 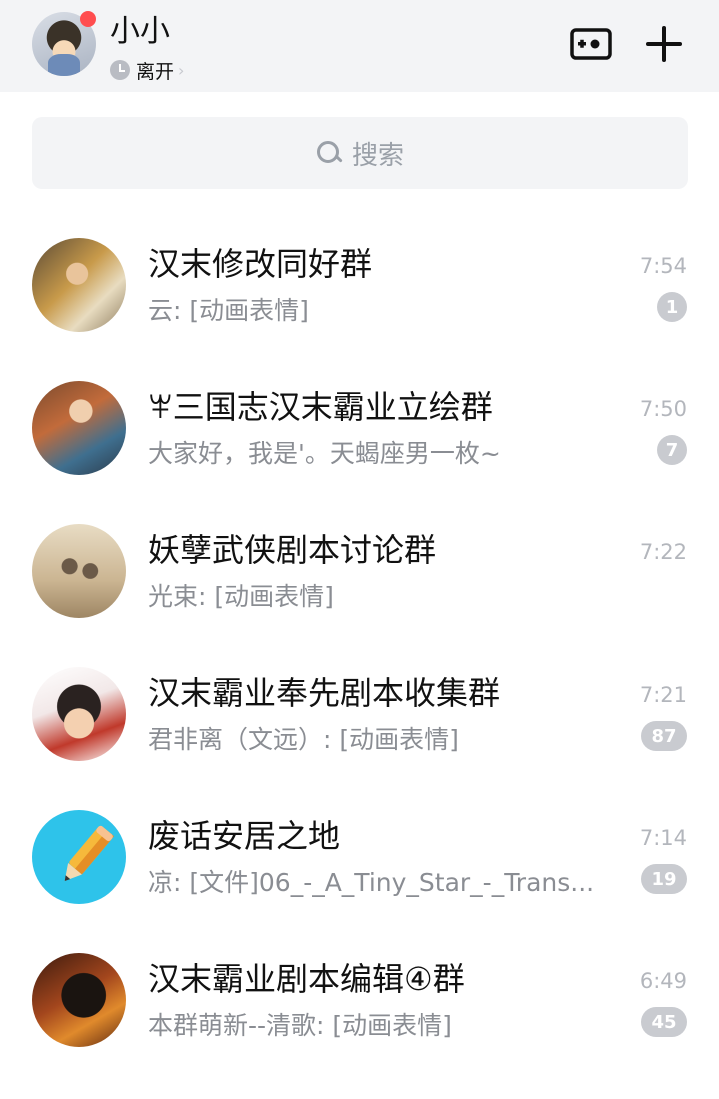 What do you see at coordinates (663, 695) in the screenshot?
I see `chat-time: 7:21` at bounding box center [663, 695].